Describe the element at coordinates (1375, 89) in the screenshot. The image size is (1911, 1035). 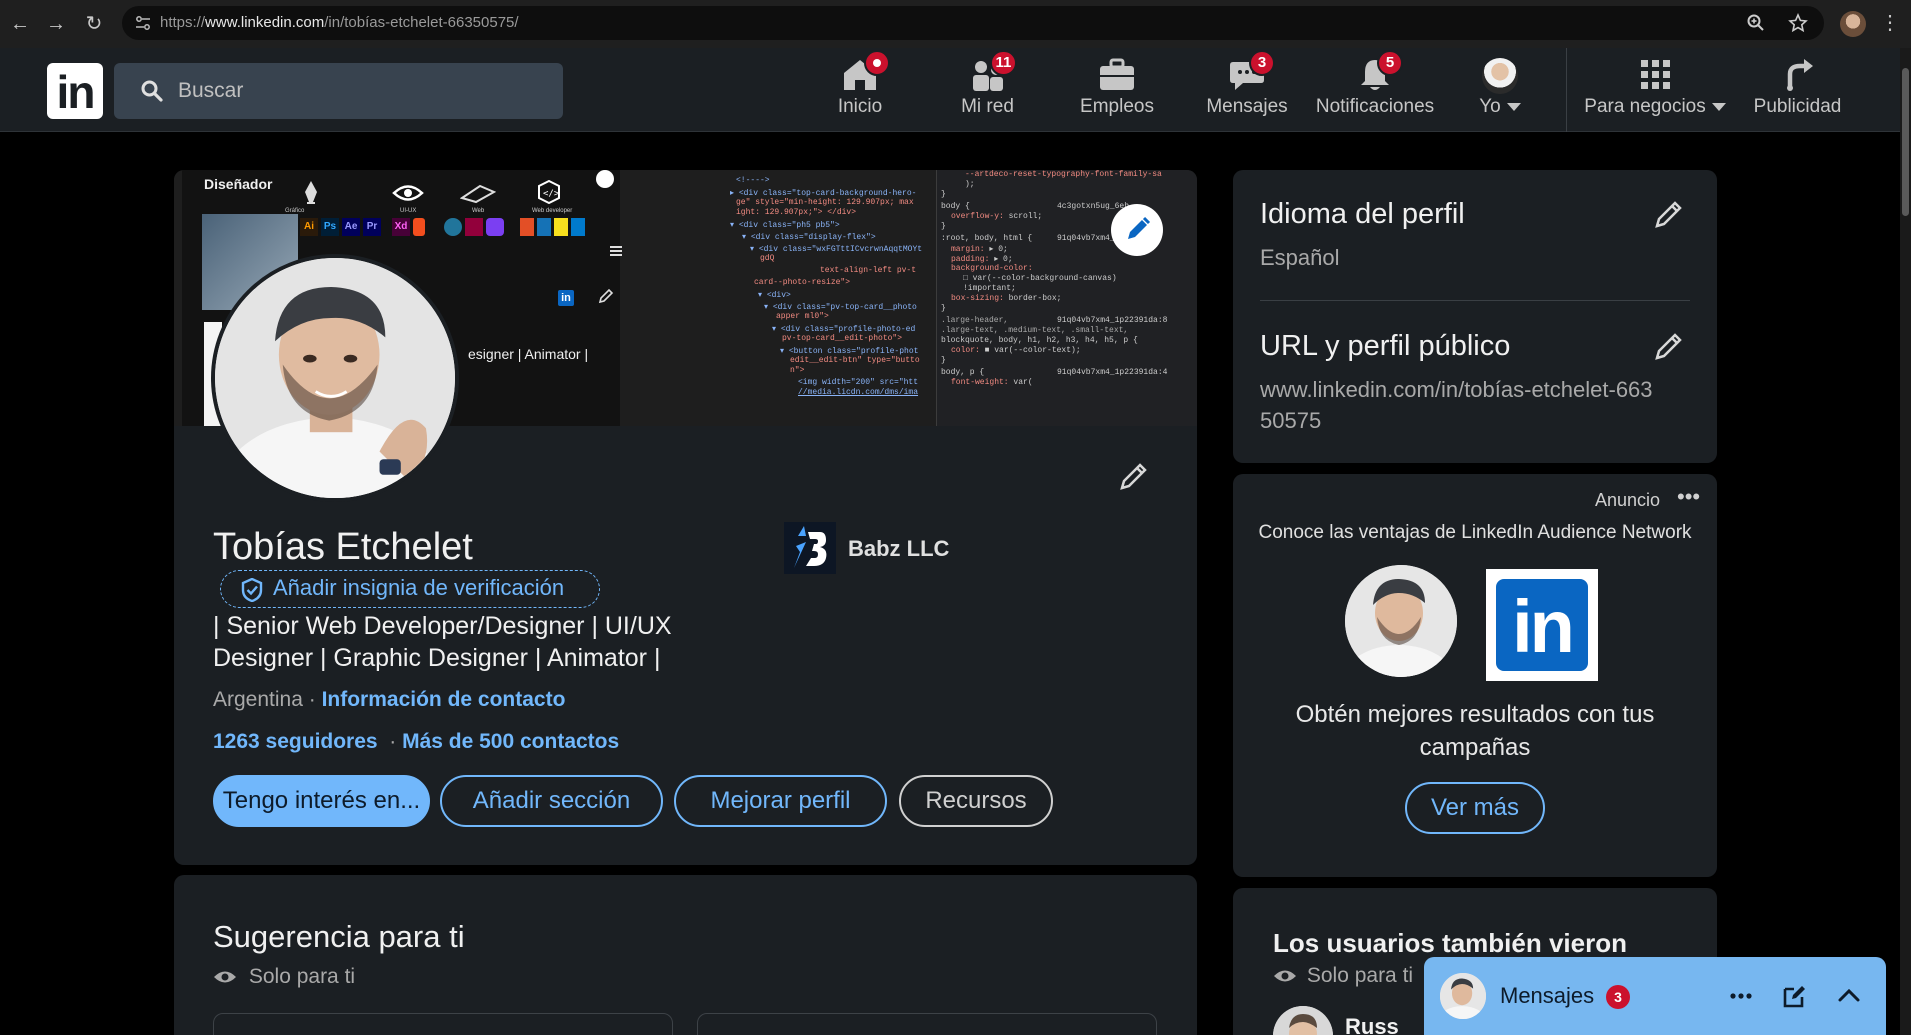
I see `nav-notificaciones: 5 Notificaciones` at that location.